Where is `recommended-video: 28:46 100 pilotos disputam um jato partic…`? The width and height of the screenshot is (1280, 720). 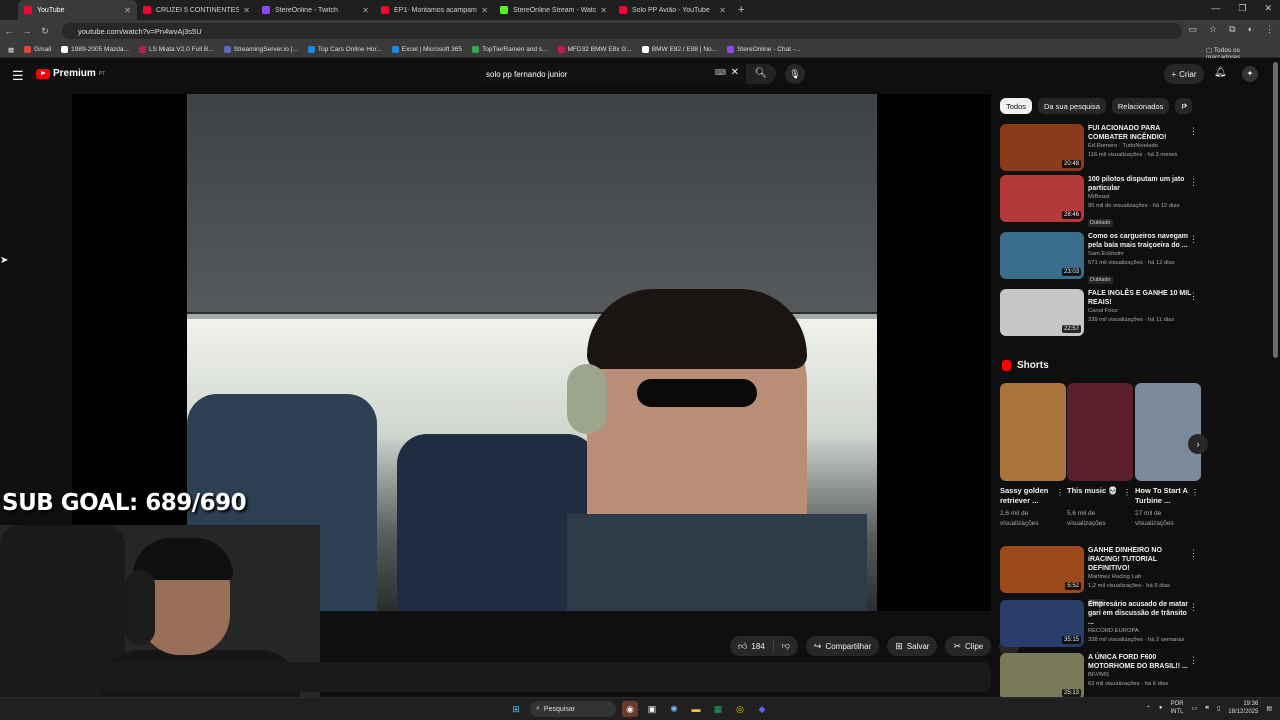
recommended-video: 28:46 100 pilotos disputam um jato partic… is located at coordinates (1100, 201).